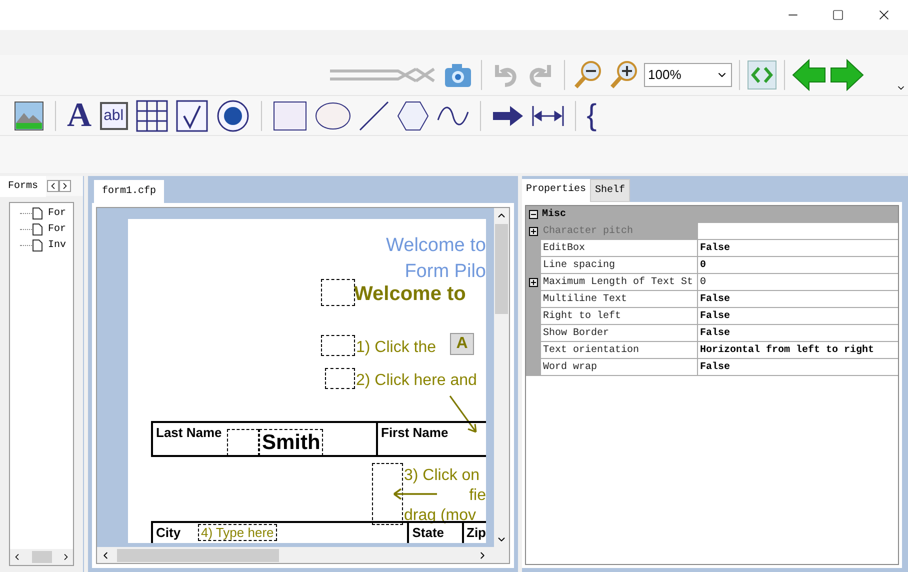 The image size is (908, 572). Describe the element at coordinates (152, 116) in the screenshot. I see `table-tool-icon` at that location.